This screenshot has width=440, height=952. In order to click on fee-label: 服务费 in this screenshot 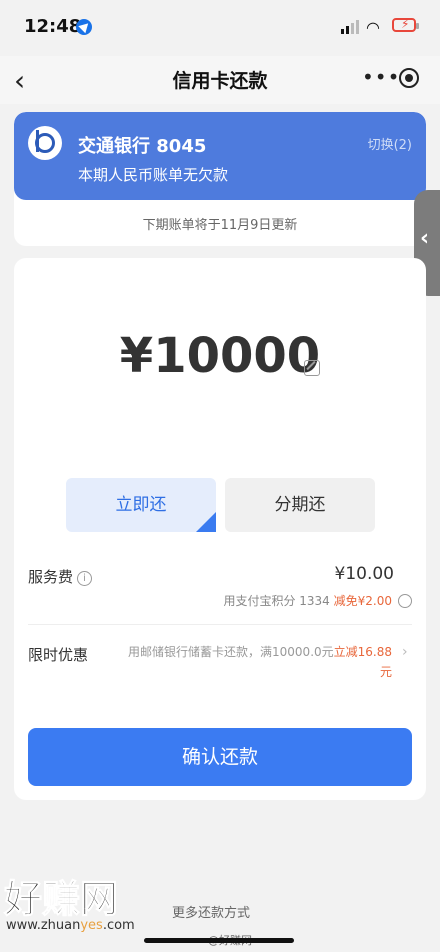, I will do `click(51, 577)`.